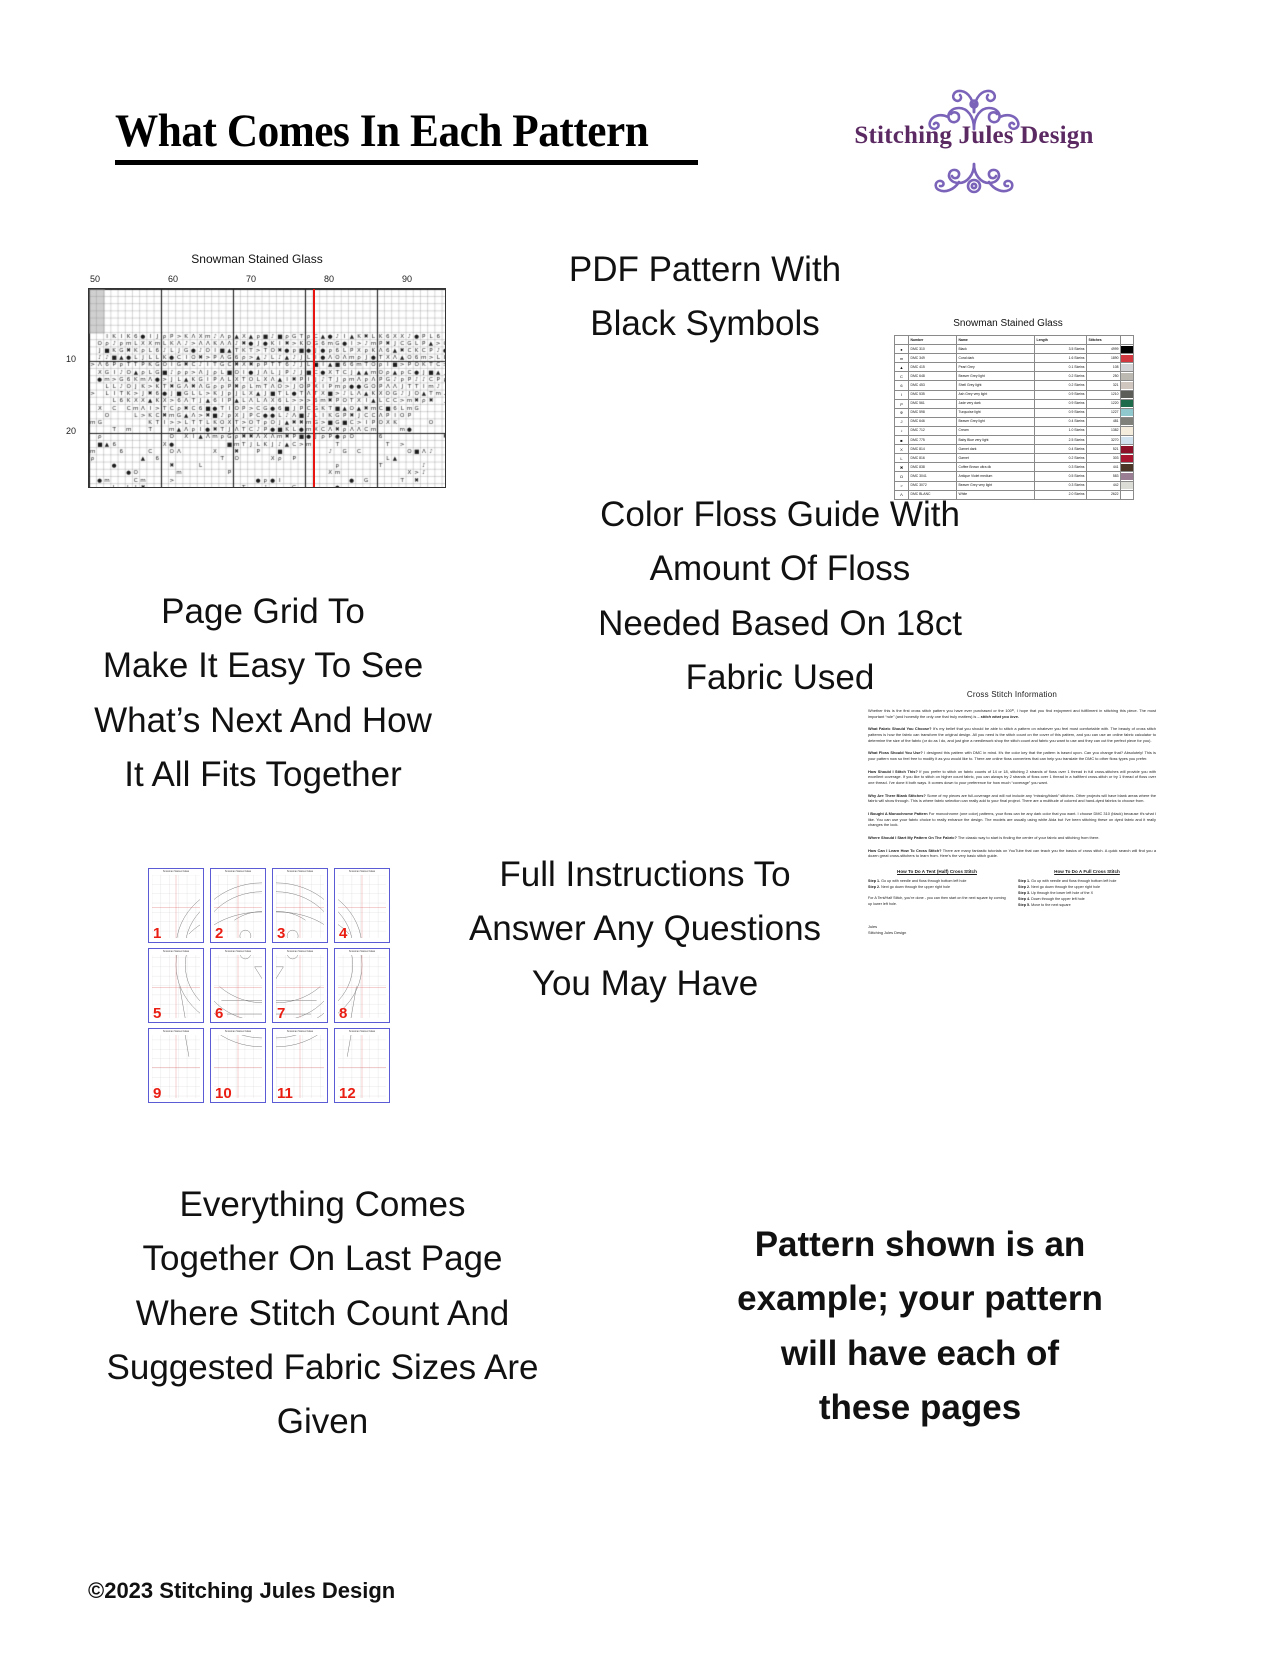  What do you see at coordinates (343, 1013) in the screenshot?
I see `thumbnail-page-number: 8` at bounding box center [343, 1013].